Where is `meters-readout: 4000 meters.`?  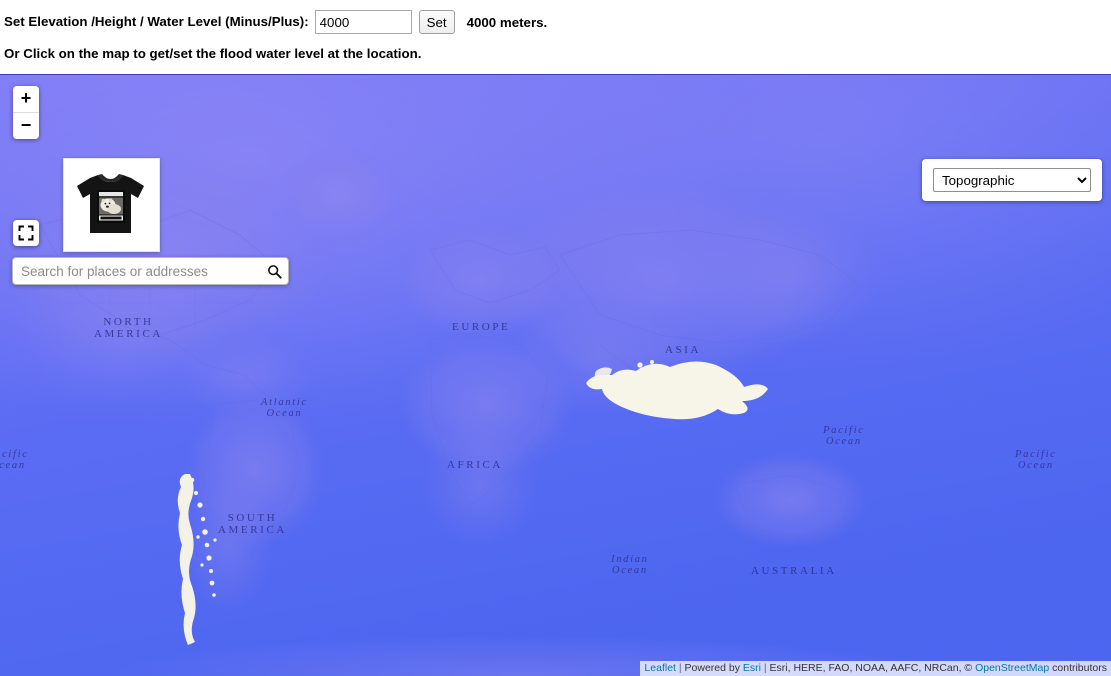 meters-readout: 4000 meters. is located at coordinates (507, 22).